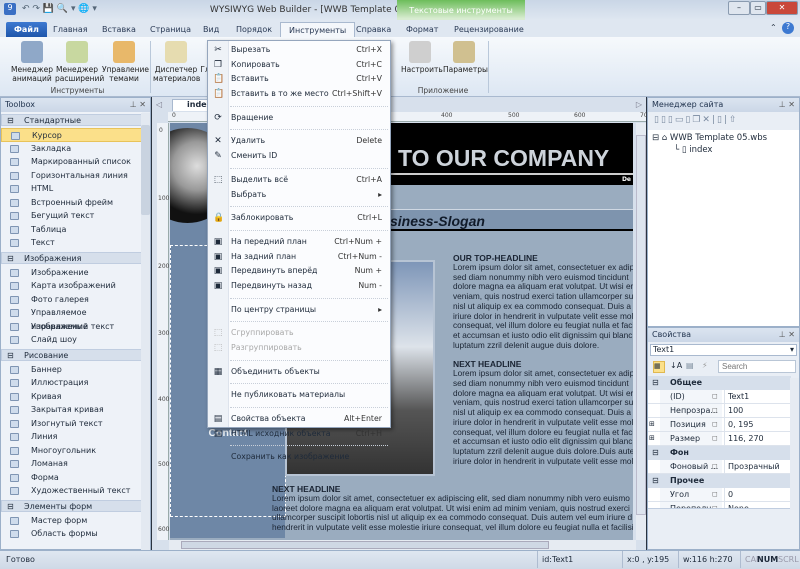 The height and width of the screenshot is (569, 800). I want to click on menu-item: 🔒 Заблокировать Ctrl+L, so click(299, 218).